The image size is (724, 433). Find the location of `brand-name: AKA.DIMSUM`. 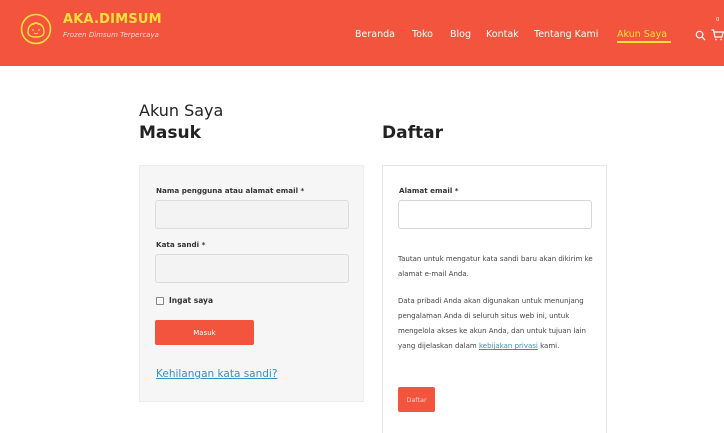

brand-name: AKA.DIMSUM is located at coordinates (112, 19).